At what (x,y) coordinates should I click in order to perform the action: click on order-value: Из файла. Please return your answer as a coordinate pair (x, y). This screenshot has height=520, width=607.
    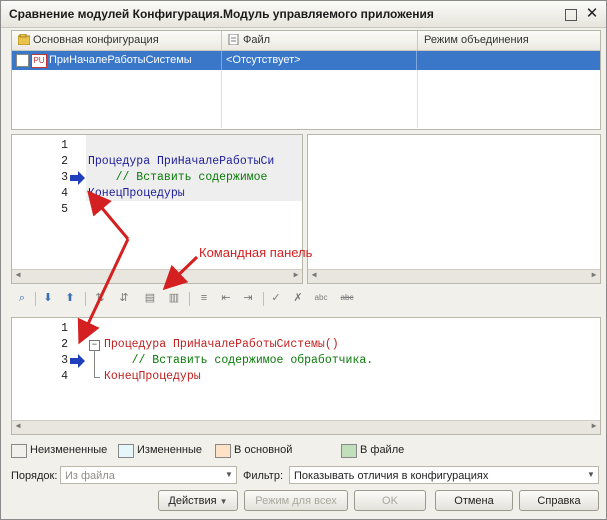
    Looking at the image, I should click on (90, 476).